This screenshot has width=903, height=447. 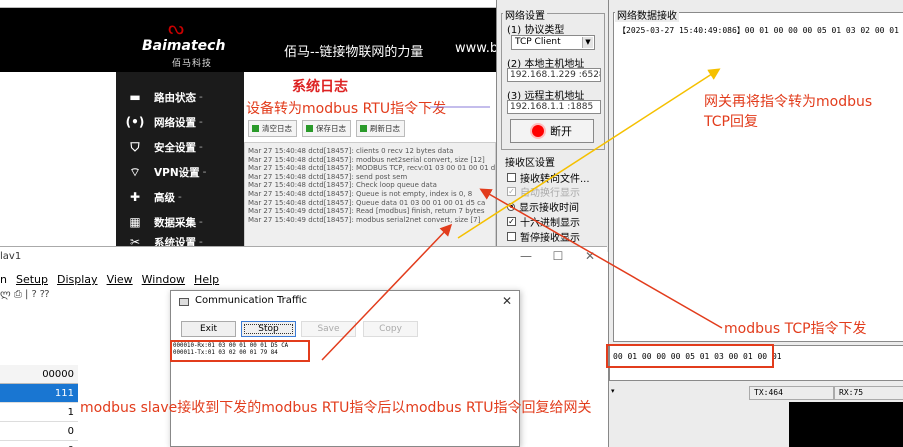 I want to click on dialog-title: Communication Traffic, so click(x=251, y=300).